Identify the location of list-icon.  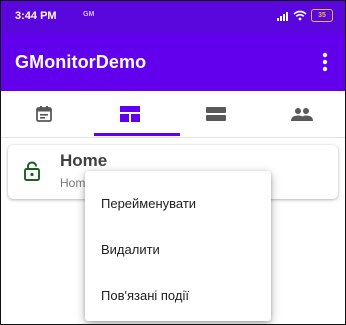
(216, 114).